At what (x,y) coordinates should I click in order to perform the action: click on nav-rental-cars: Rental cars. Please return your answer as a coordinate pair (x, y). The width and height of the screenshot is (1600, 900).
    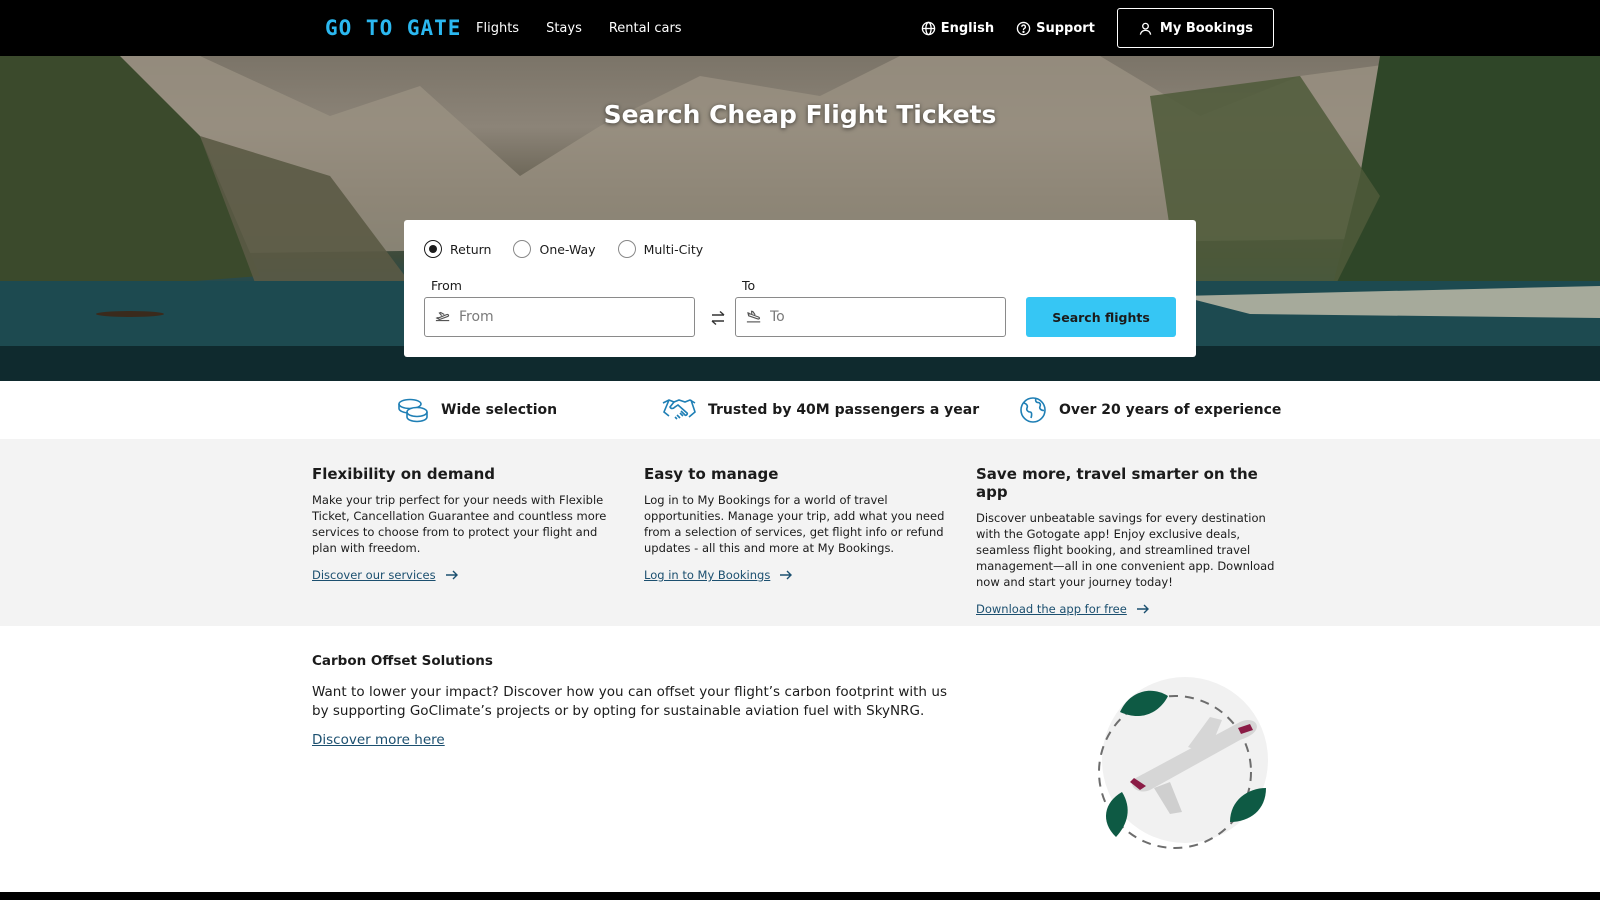
    Looking at the image, I should click on (645, 28).